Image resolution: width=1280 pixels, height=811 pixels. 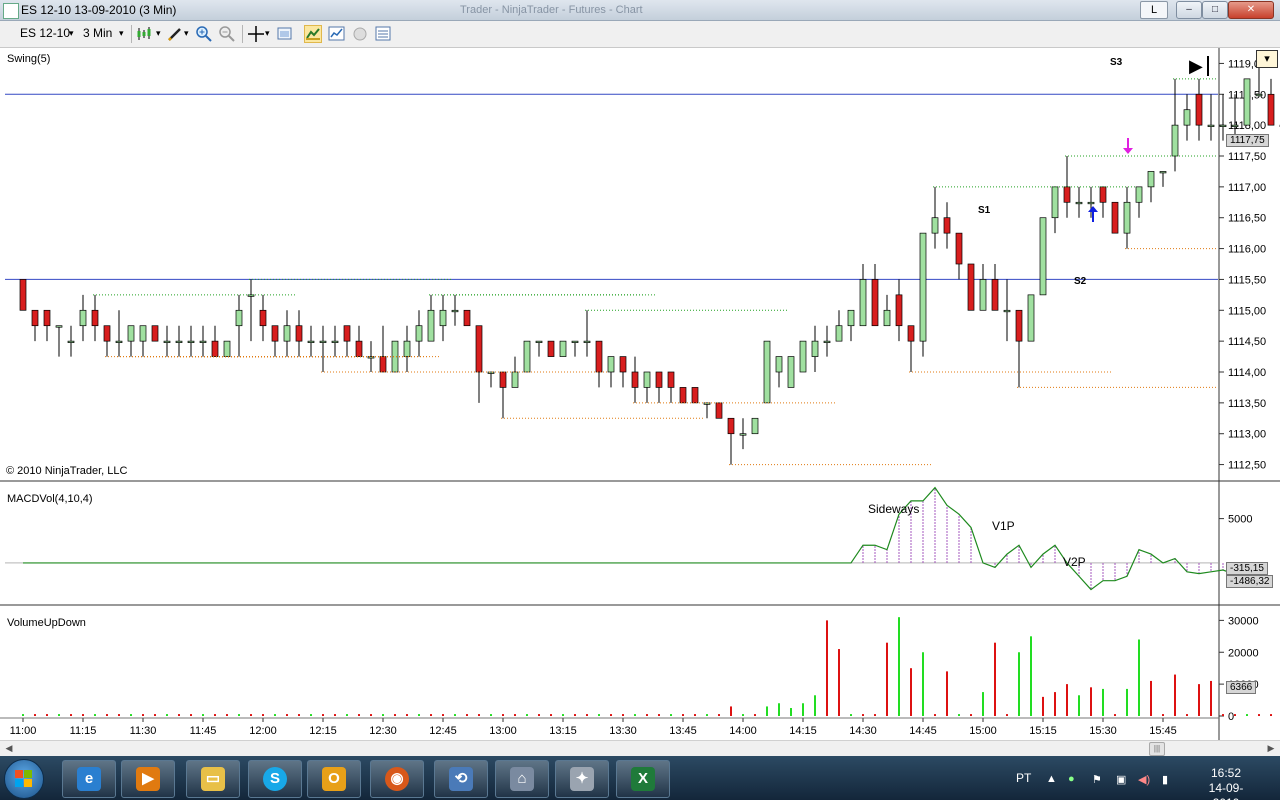 I want to click on chart-toolbar: ES 12-10 ▾ 3 Min ▾ ▾ ▾ ▾, so click(x=640, y=34).